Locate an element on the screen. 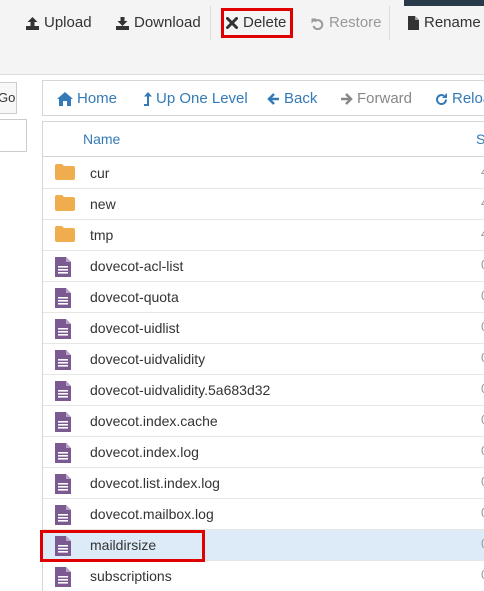 This screenshot has width=484, height=591. left-tree-panel is located at coordinates (13, 135).